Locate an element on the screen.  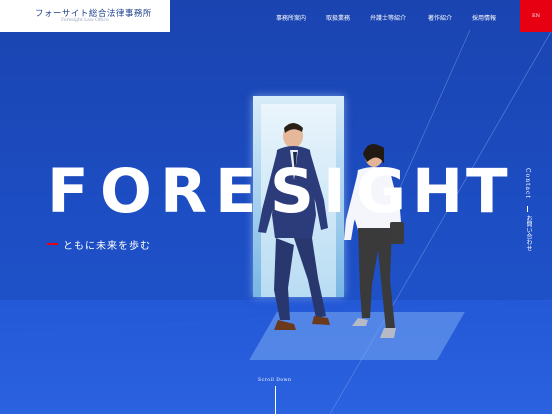
language-button: EN is located at coordinates (536, 16).